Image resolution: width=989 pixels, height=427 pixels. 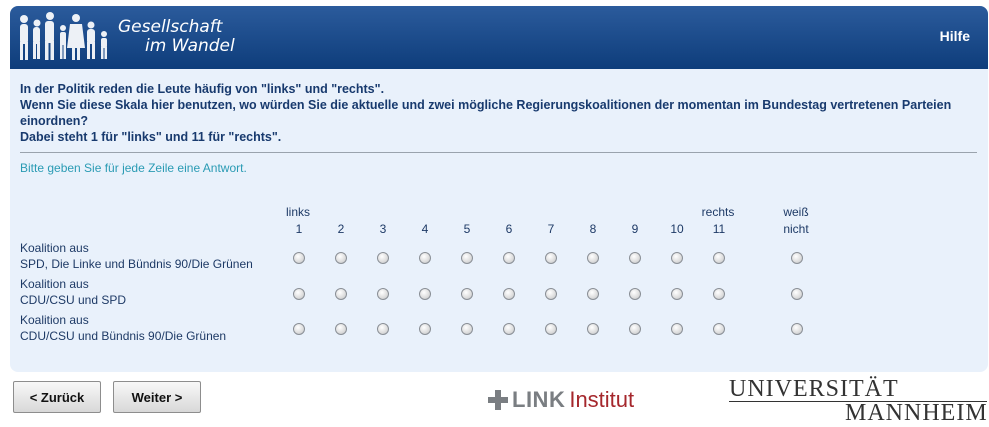 What do you see at coordinates (341, 229) in the screenshot?
I see `scale-number: 2` at bounding box center [341, 229].